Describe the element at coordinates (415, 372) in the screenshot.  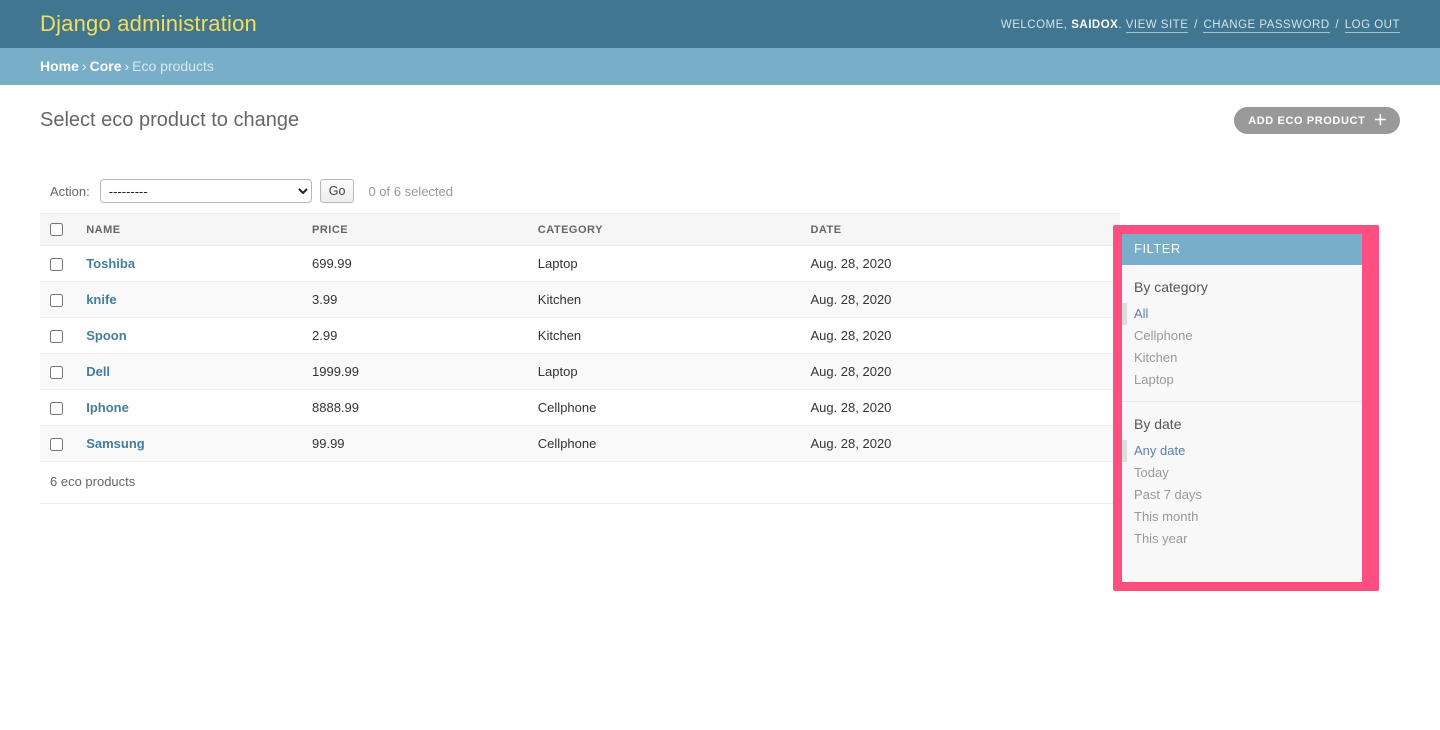
I see `cell-price: 1999.99` at that location.